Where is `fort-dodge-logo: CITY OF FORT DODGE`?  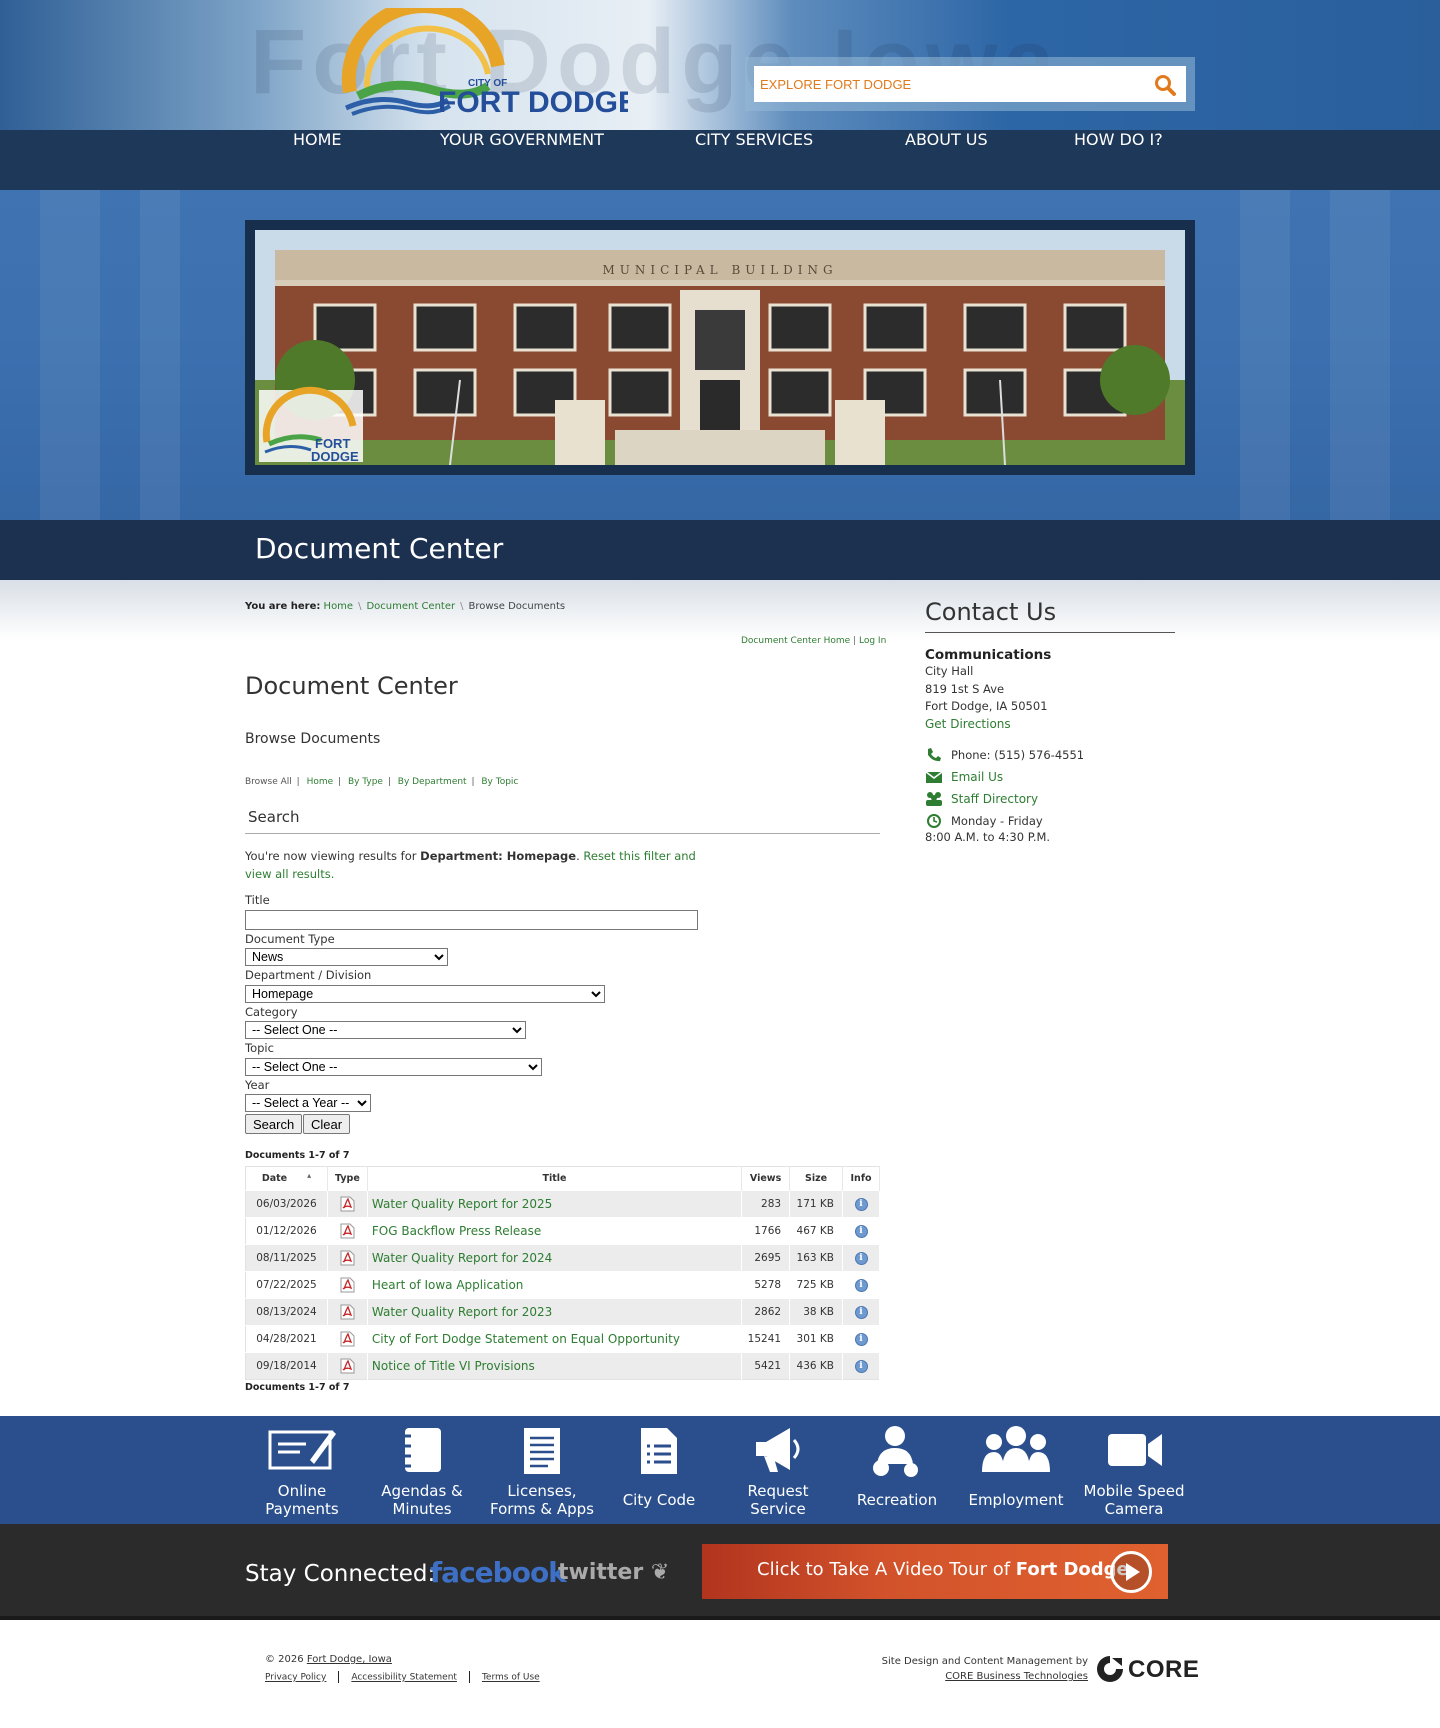 fort-dodge-logo: CITY OF FORT DODGE is located at coordinates (483, 63).